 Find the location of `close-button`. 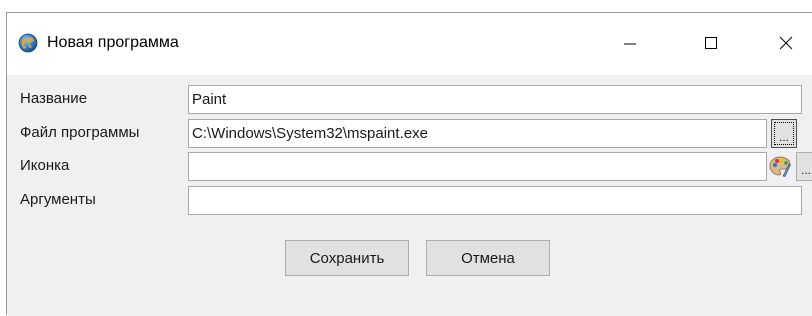

close-button is located at coordinates (786, 43).